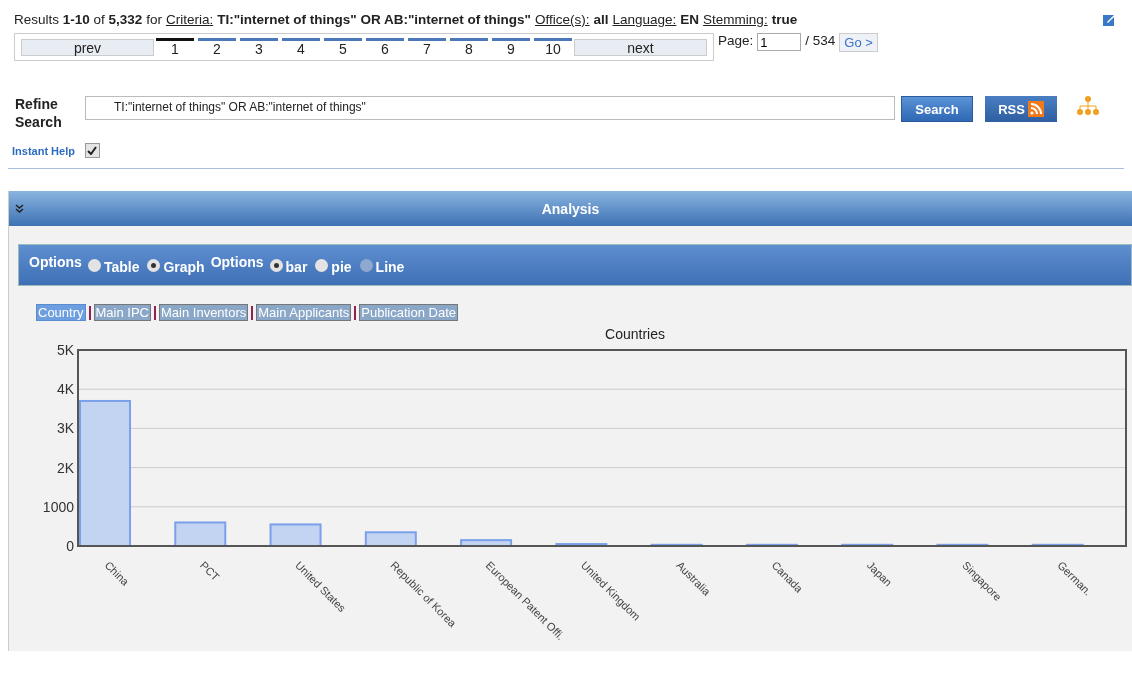  Describe the element at coordinates (184, 267) in the screenshot. I see `radio-label: Graph` at that location.